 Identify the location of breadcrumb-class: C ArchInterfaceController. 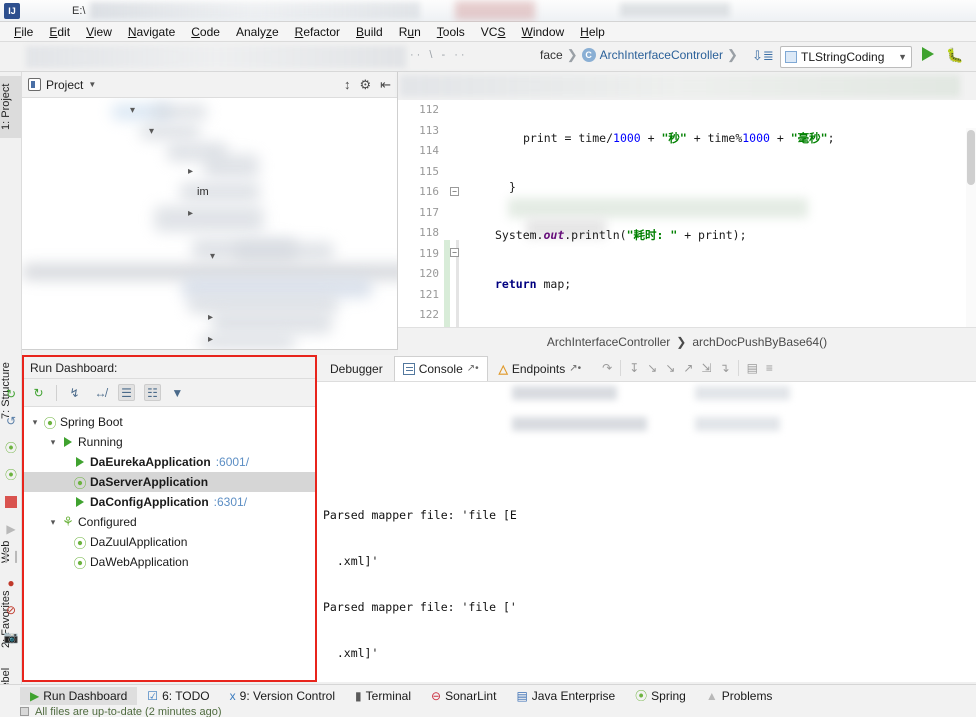
(652, 55).